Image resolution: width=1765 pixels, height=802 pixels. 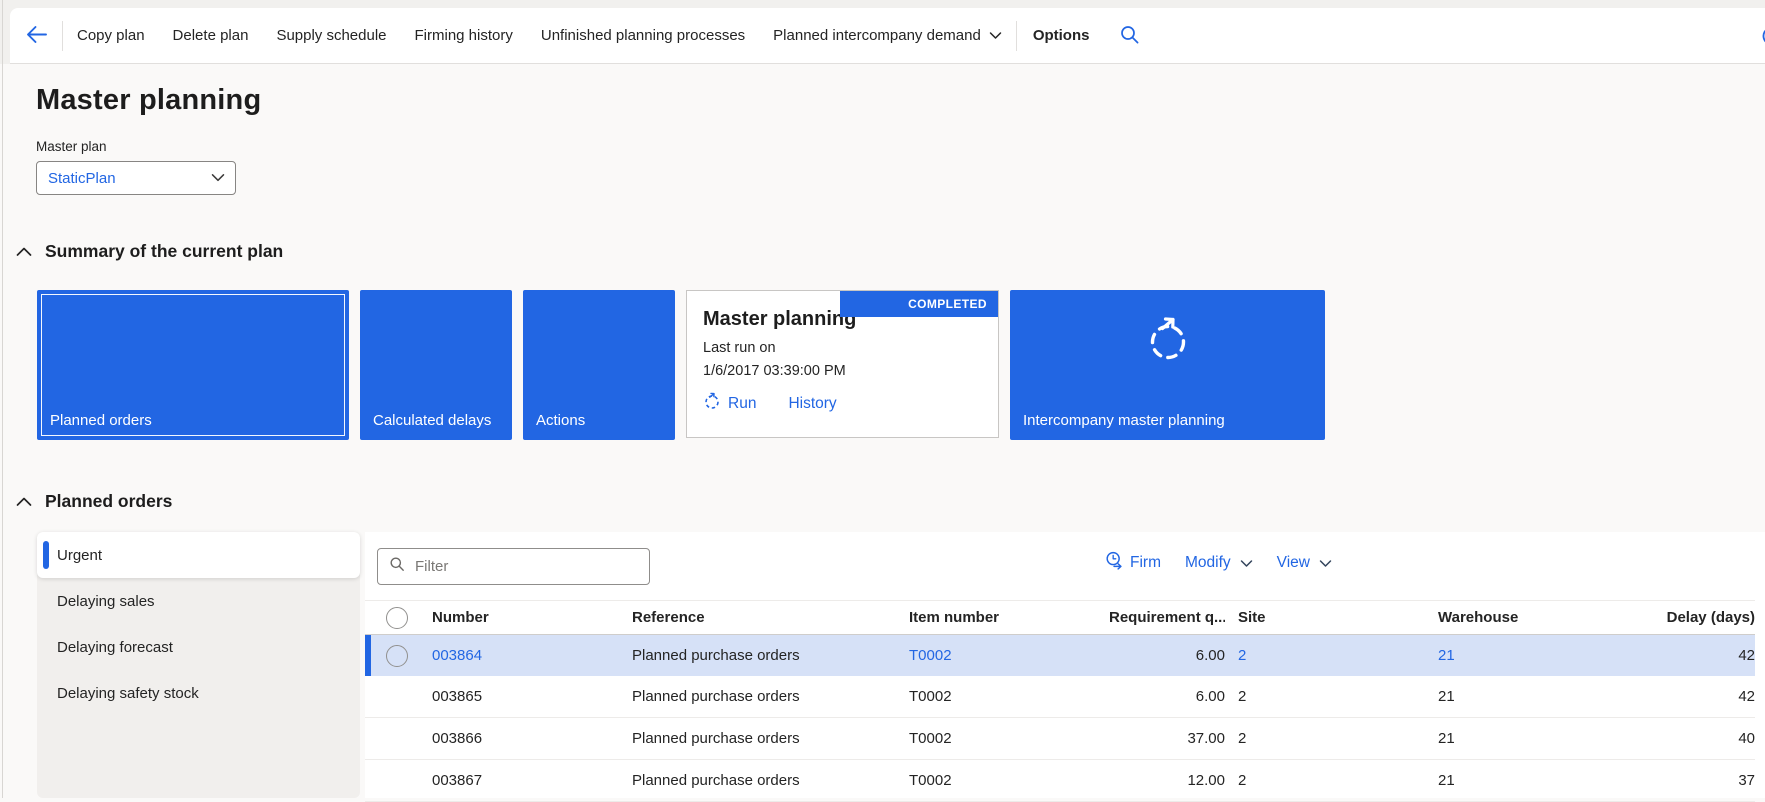 I want to click on toolbar-item-firming-history: Firming history, so click(x=464, y=36).